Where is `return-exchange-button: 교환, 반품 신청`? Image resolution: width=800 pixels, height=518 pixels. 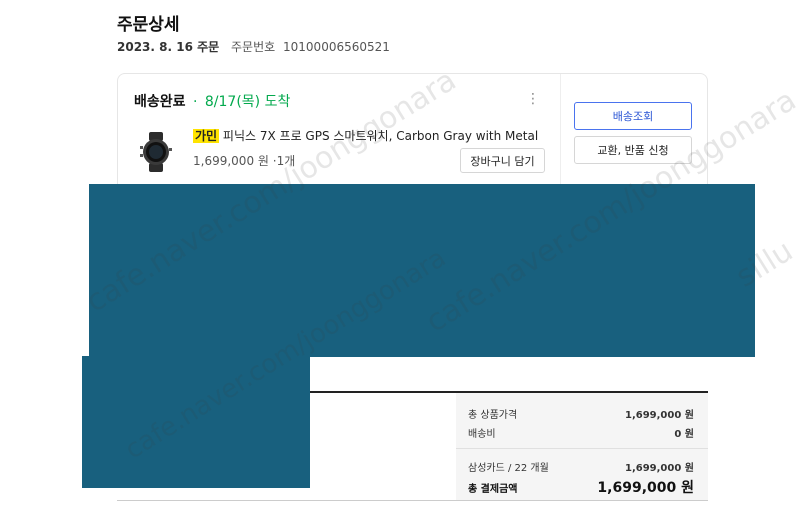 return-exchange-button: 교환, 반품 신청 is located at coordinates (633, 150).